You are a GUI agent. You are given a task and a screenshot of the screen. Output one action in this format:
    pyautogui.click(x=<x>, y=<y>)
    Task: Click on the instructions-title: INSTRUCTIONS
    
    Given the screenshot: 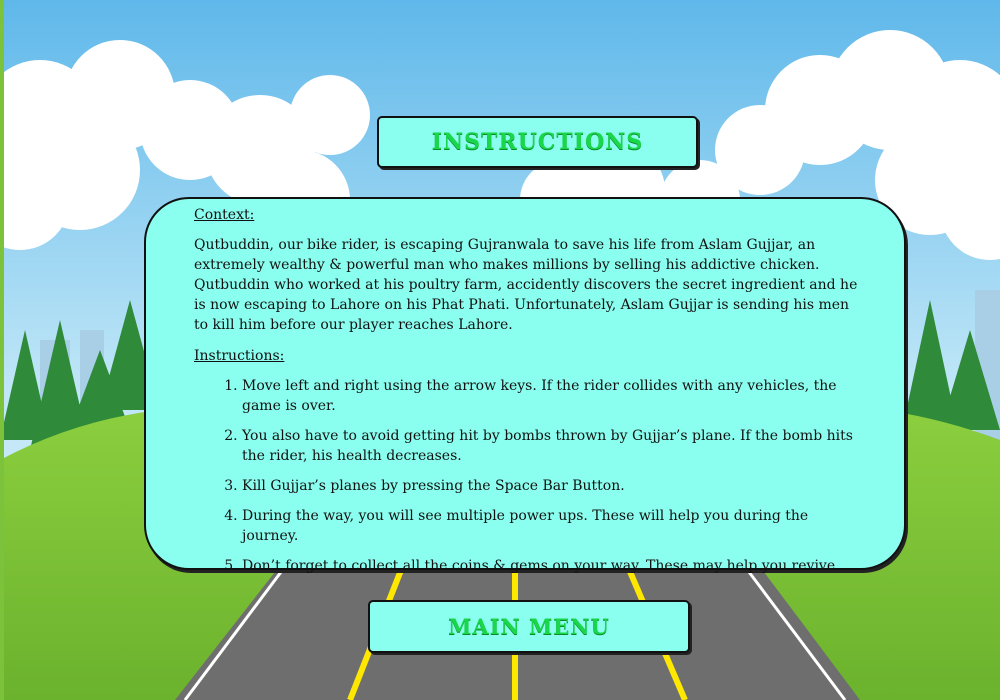 What is the action you would take?
    pyautogui.click(x=537, y=142)
    